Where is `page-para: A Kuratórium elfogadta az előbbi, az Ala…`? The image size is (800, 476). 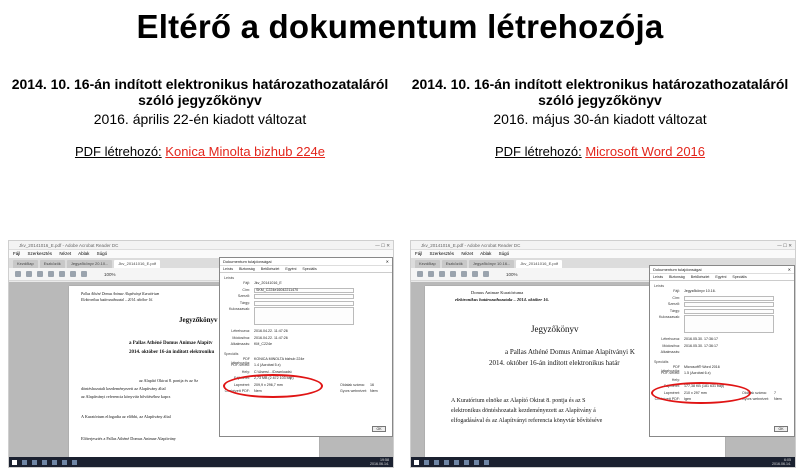
page-para: A Kuratórium elfogadta az előbbi, az Ala… is located at coordinates (126, 416).